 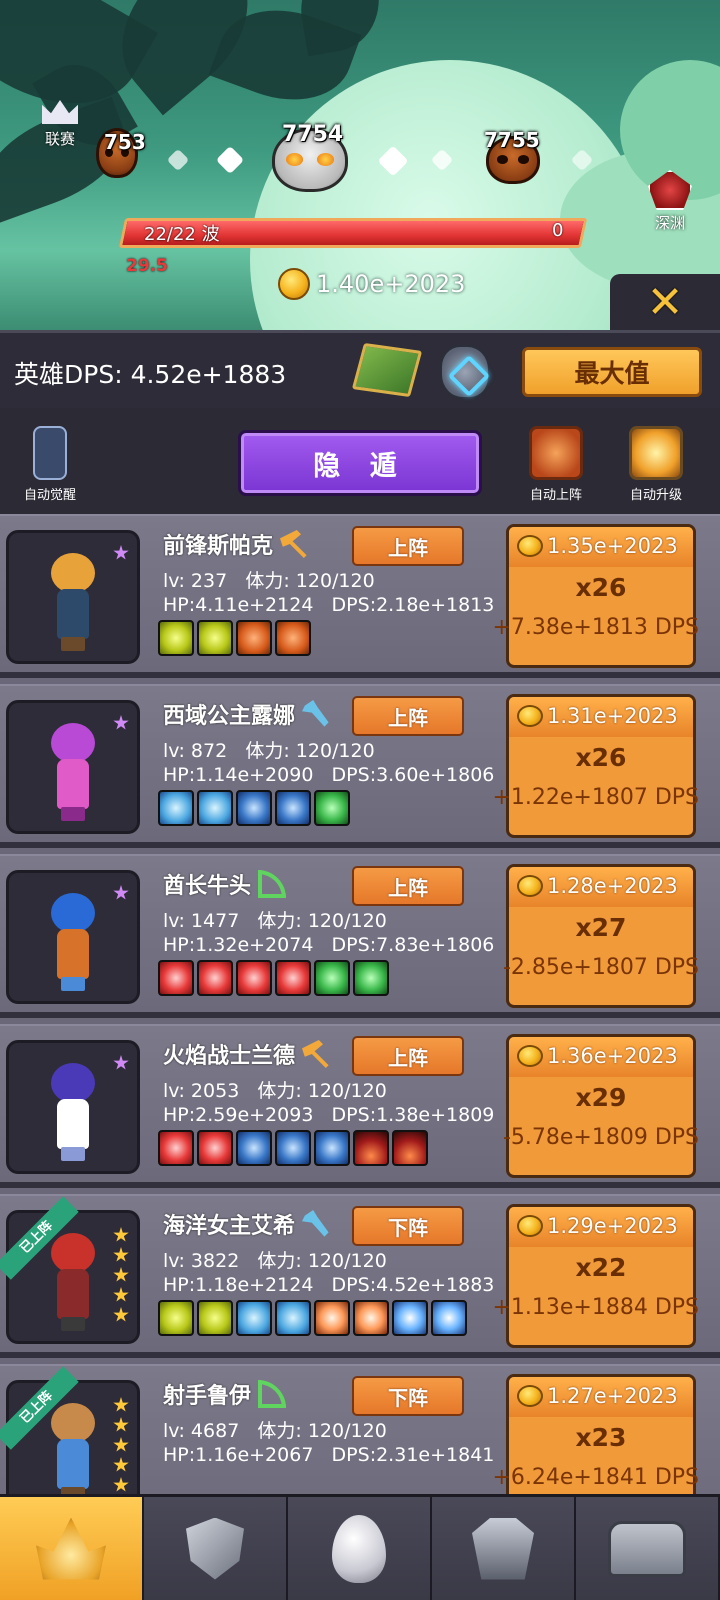 What do you see at coordinates (322, 1091) in the screenshot?
I see `hero-stamina: 体力: 120/120` at bounding box center [322, 1091].